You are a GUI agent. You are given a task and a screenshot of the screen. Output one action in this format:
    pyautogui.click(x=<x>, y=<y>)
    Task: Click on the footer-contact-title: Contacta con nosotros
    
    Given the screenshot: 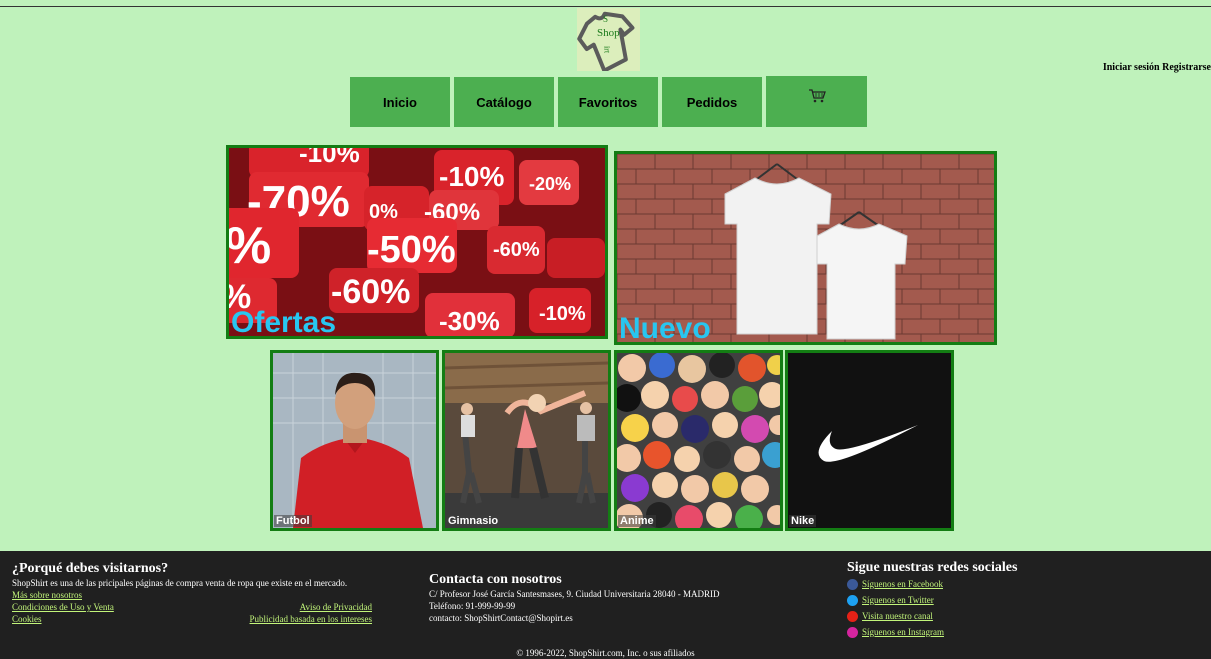 What is the action you would take?
    pyautogui.click(x=495, y=579)
    